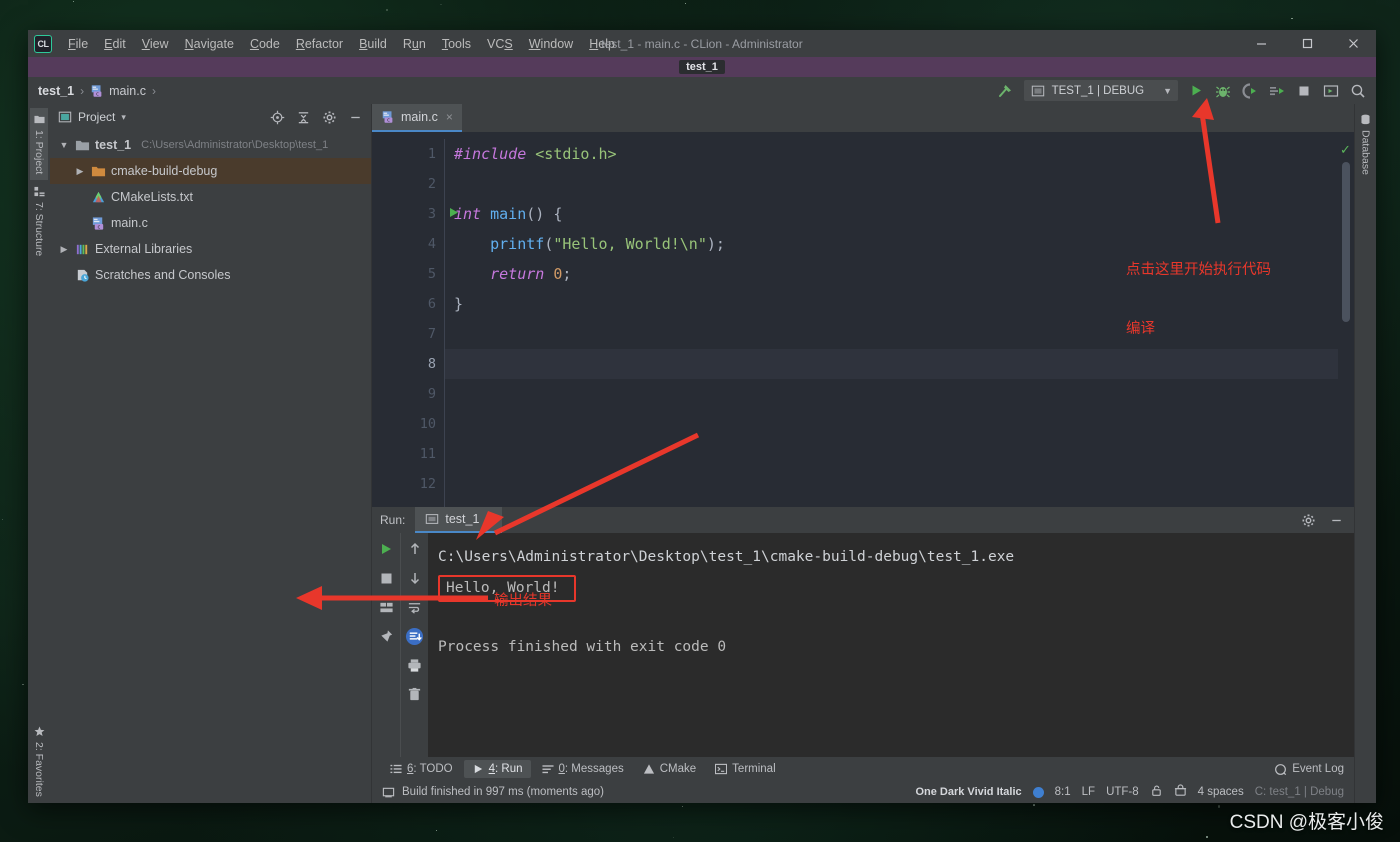 The width and height of the screenshot is (1400, 842). What do you see at coordinates (583, 769) in the screenshot?
I see `bottom-tab-0-messages: 0: Messages` at bounding box center [583, 769].